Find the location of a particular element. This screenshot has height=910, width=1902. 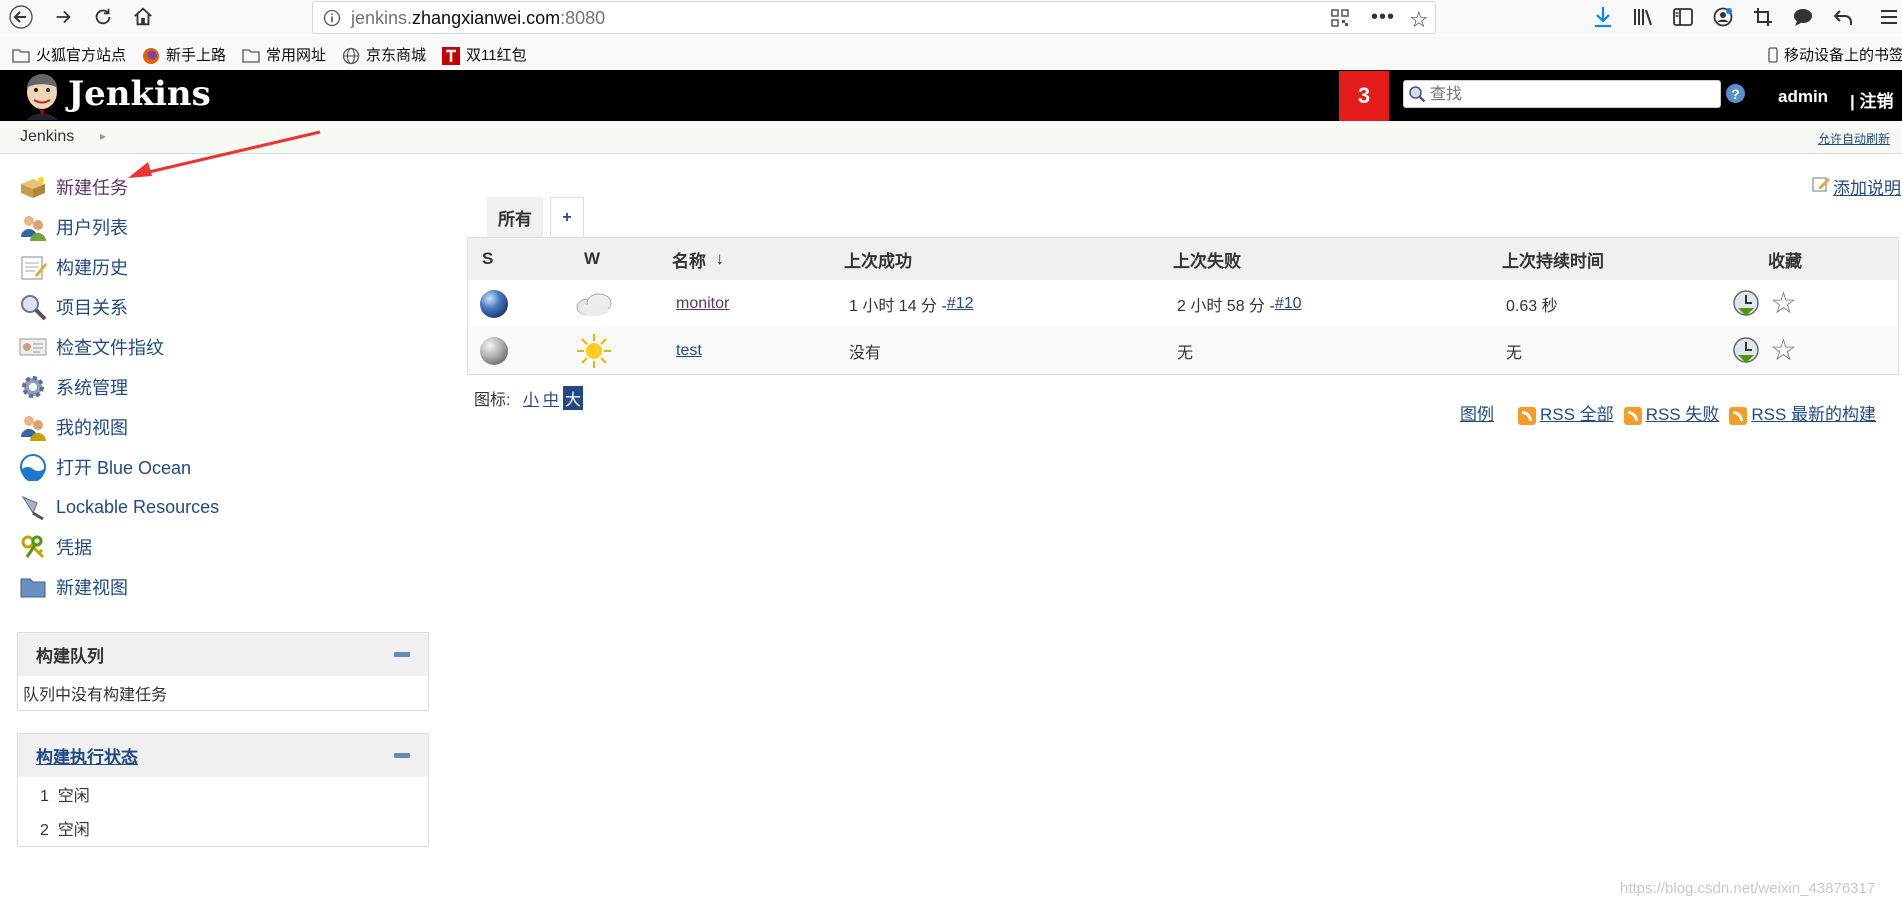

url-text: jenkins.zhangxianwei.com:8080 is located at coordinates (478, 18).